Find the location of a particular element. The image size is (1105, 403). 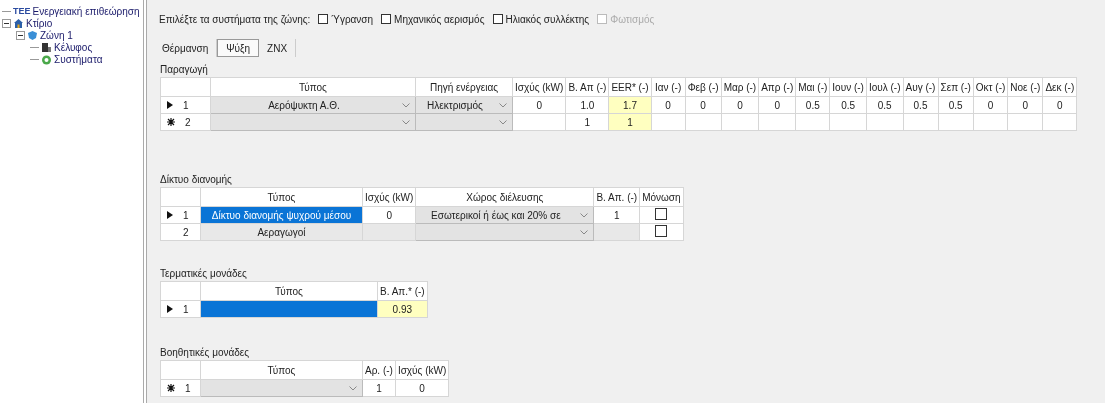

section-title: Παραγωγή is located at coordinates (184, 70).